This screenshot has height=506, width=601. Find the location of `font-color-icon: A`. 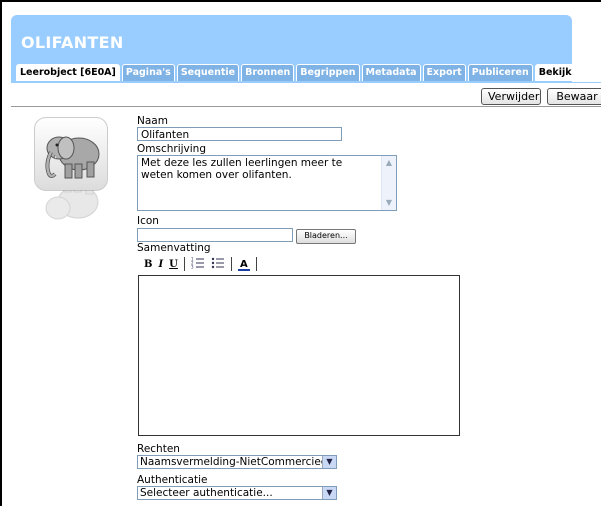

font-color-icon: A is located at coordinates (243, 264).